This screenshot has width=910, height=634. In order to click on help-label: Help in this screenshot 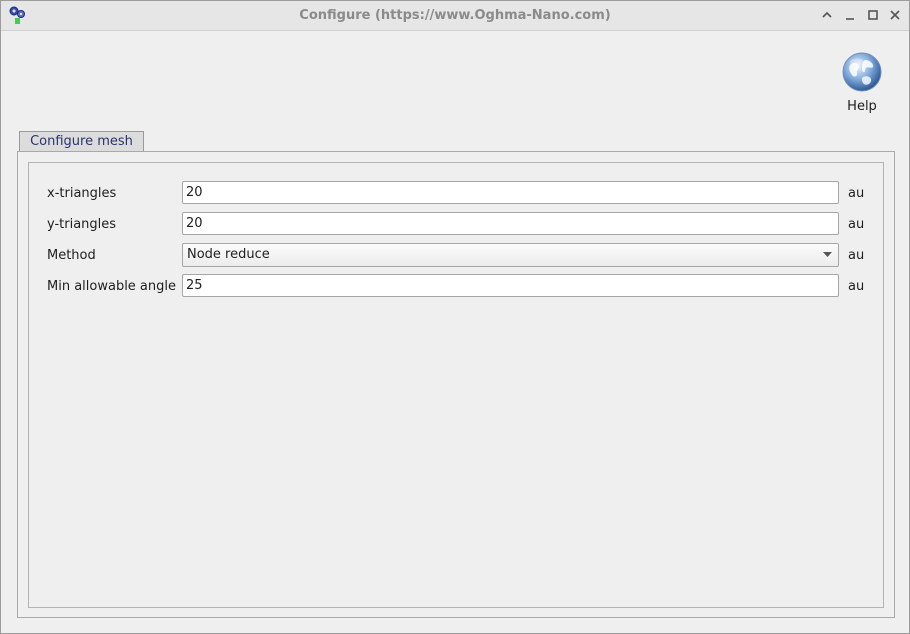, I will do `click(862, 106)`.